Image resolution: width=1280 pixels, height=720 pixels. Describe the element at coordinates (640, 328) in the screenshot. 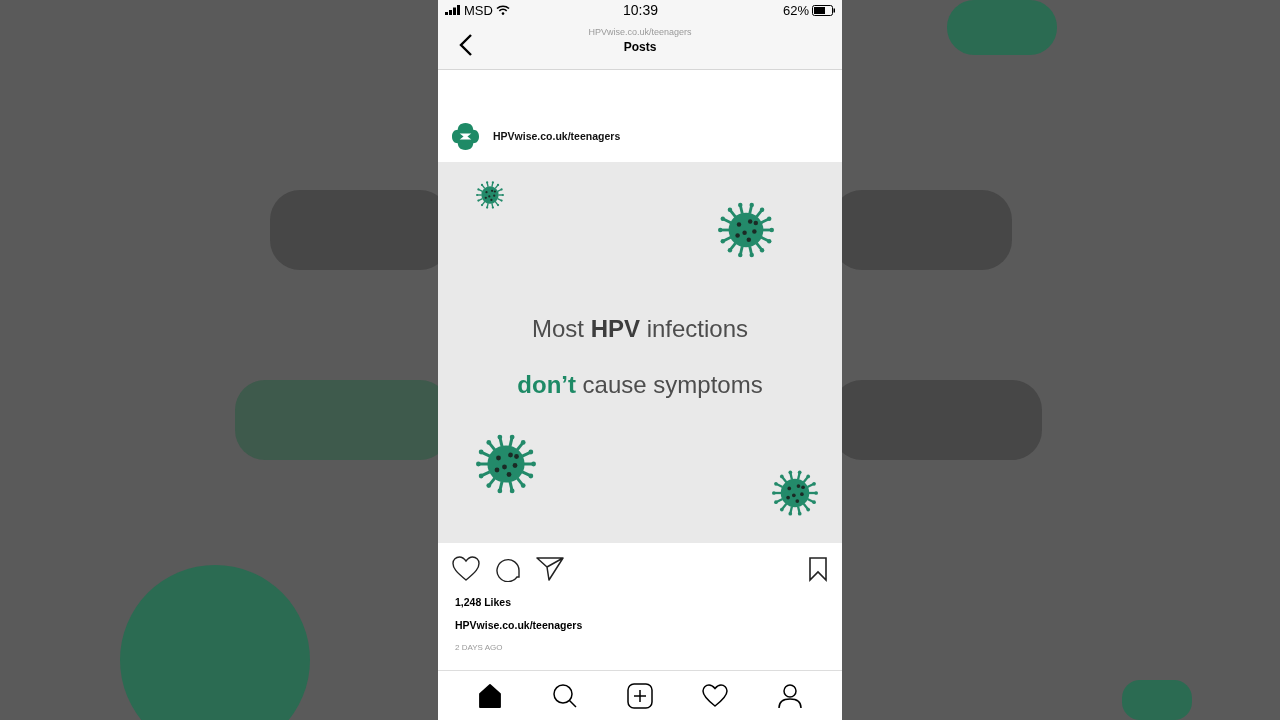

I see `slide-text: Most HPV infections` at that location.